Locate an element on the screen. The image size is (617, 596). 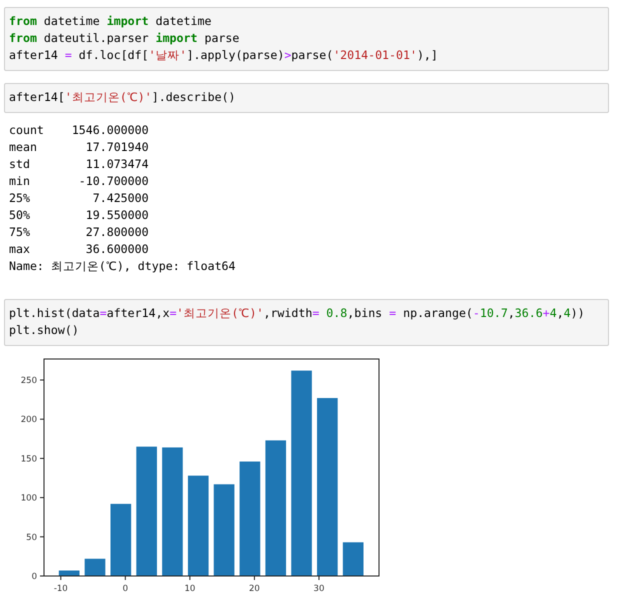
x-tick-label: 30 is located at coordinates (319, 589).